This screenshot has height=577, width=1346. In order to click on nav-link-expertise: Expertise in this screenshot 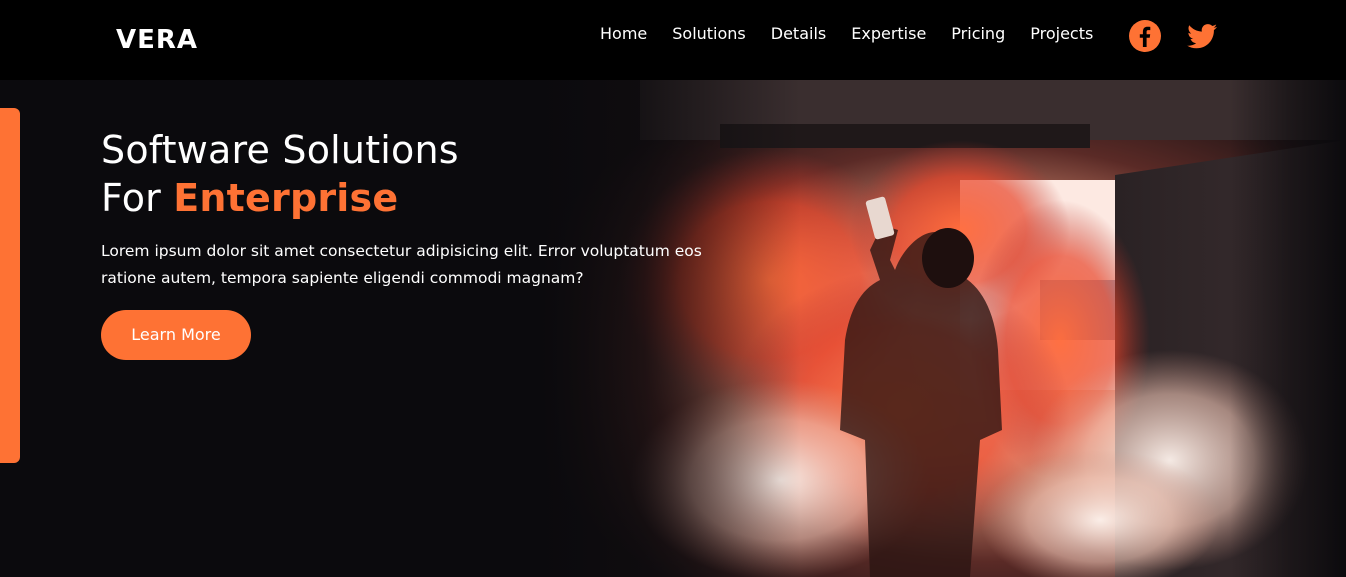, I will do `click(888, 34)`.